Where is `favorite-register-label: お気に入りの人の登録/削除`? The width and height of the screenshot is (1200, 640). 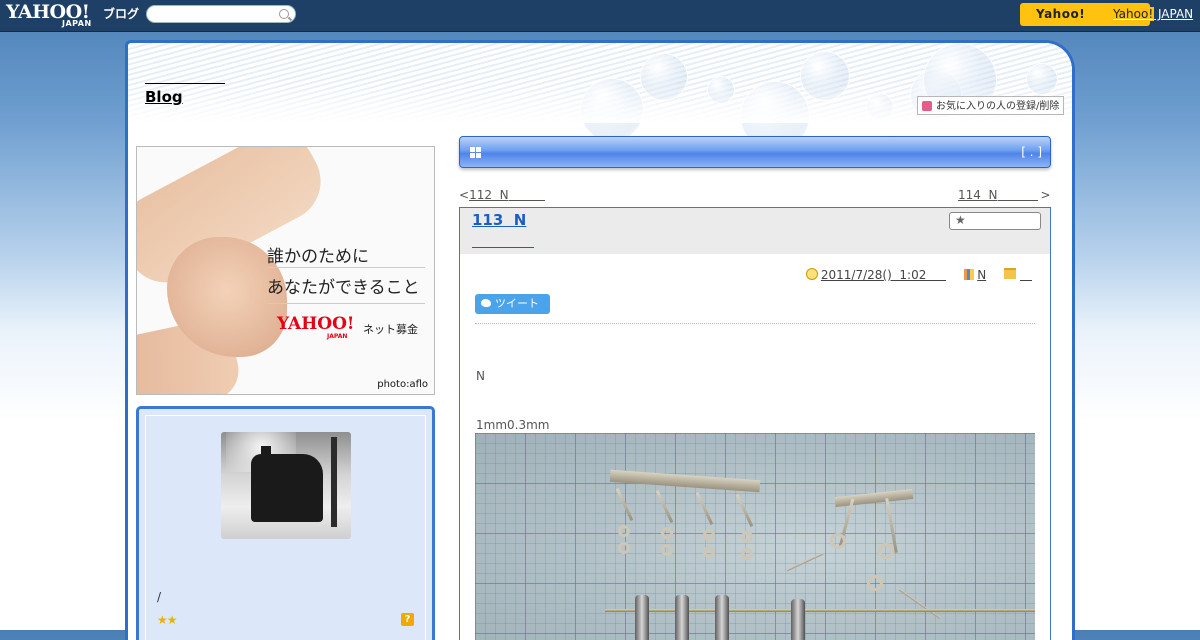
favorite-register-label: お気に入りの人の登録/削除 is located at coordinates (998, 106).